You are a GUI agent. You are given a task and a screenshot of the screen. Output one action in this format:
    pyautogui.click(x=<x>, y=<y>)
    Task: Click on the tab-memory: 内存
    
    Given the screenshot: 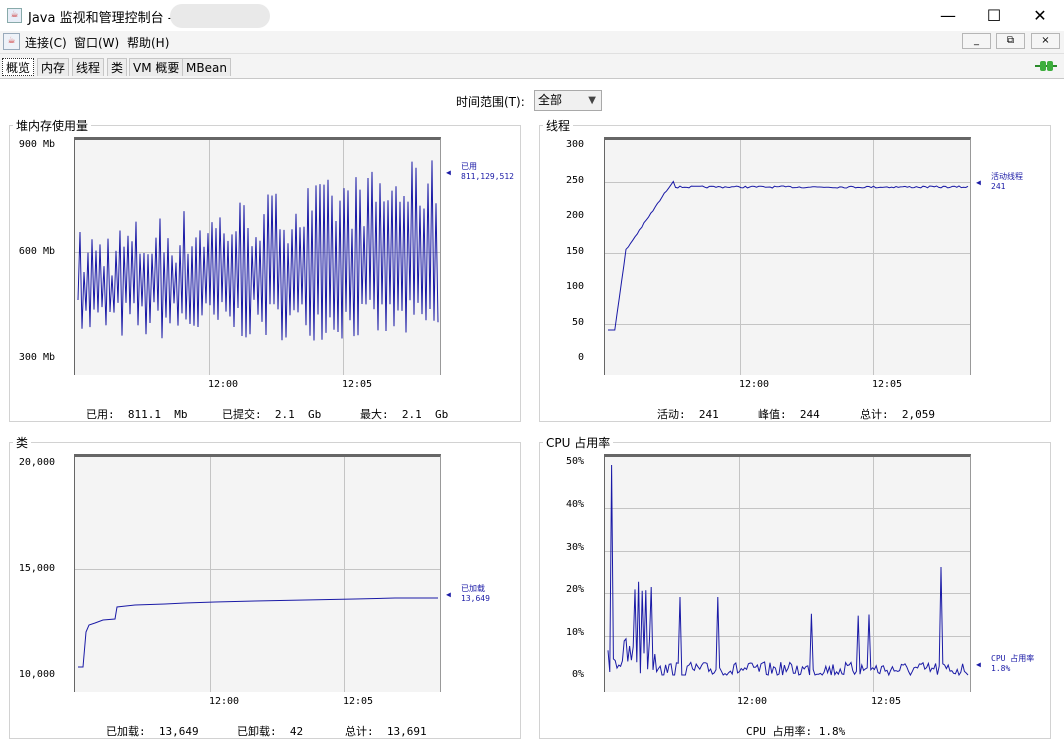 What is the action you would take?
    pyautogui.click(x=53, y=67)
    